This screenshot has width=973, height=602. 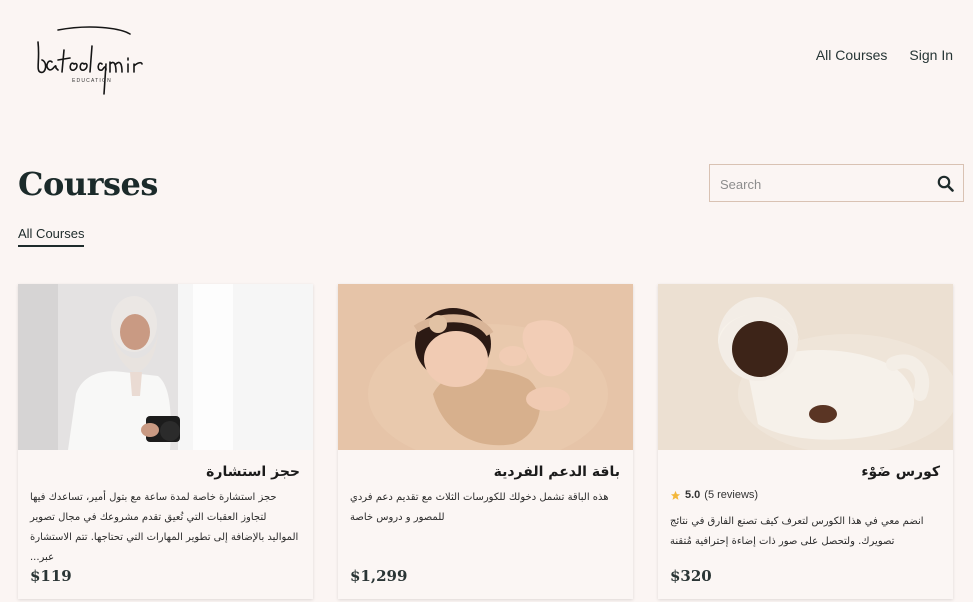 I want to click on course-rating: 5.0 (5 reviews), so click(x=714, y=495).